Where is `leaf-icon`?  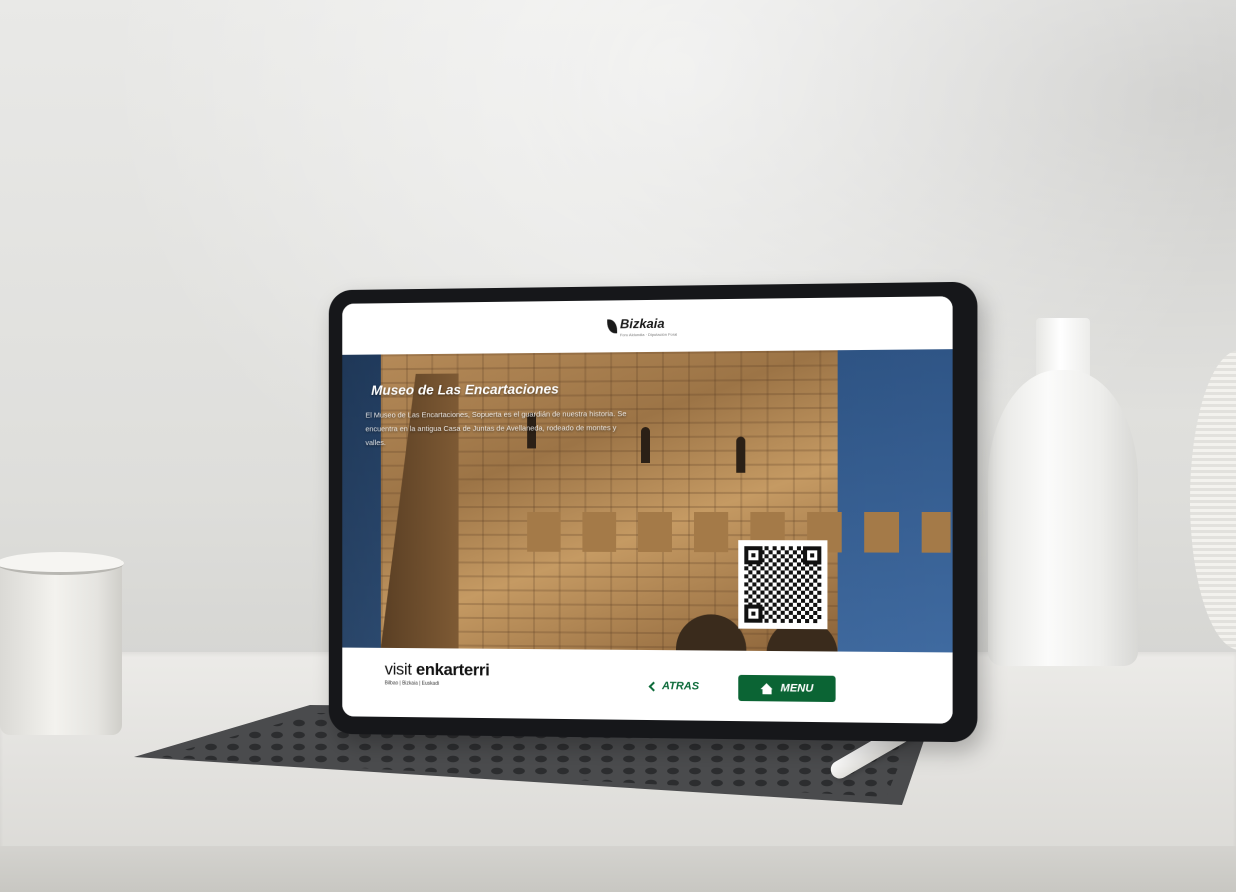
leaf-icon is located at coordinates (612, 326).